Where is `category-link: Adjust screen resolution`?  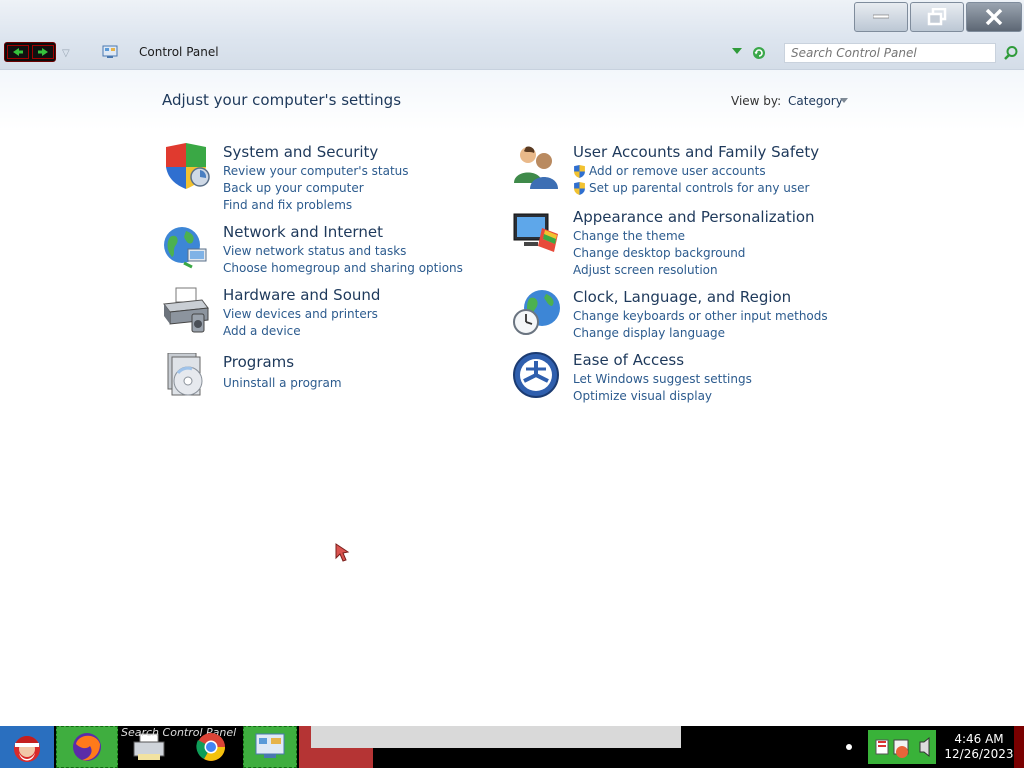
category-link: Adjust screen resolution is located at coordinates (659, 270).